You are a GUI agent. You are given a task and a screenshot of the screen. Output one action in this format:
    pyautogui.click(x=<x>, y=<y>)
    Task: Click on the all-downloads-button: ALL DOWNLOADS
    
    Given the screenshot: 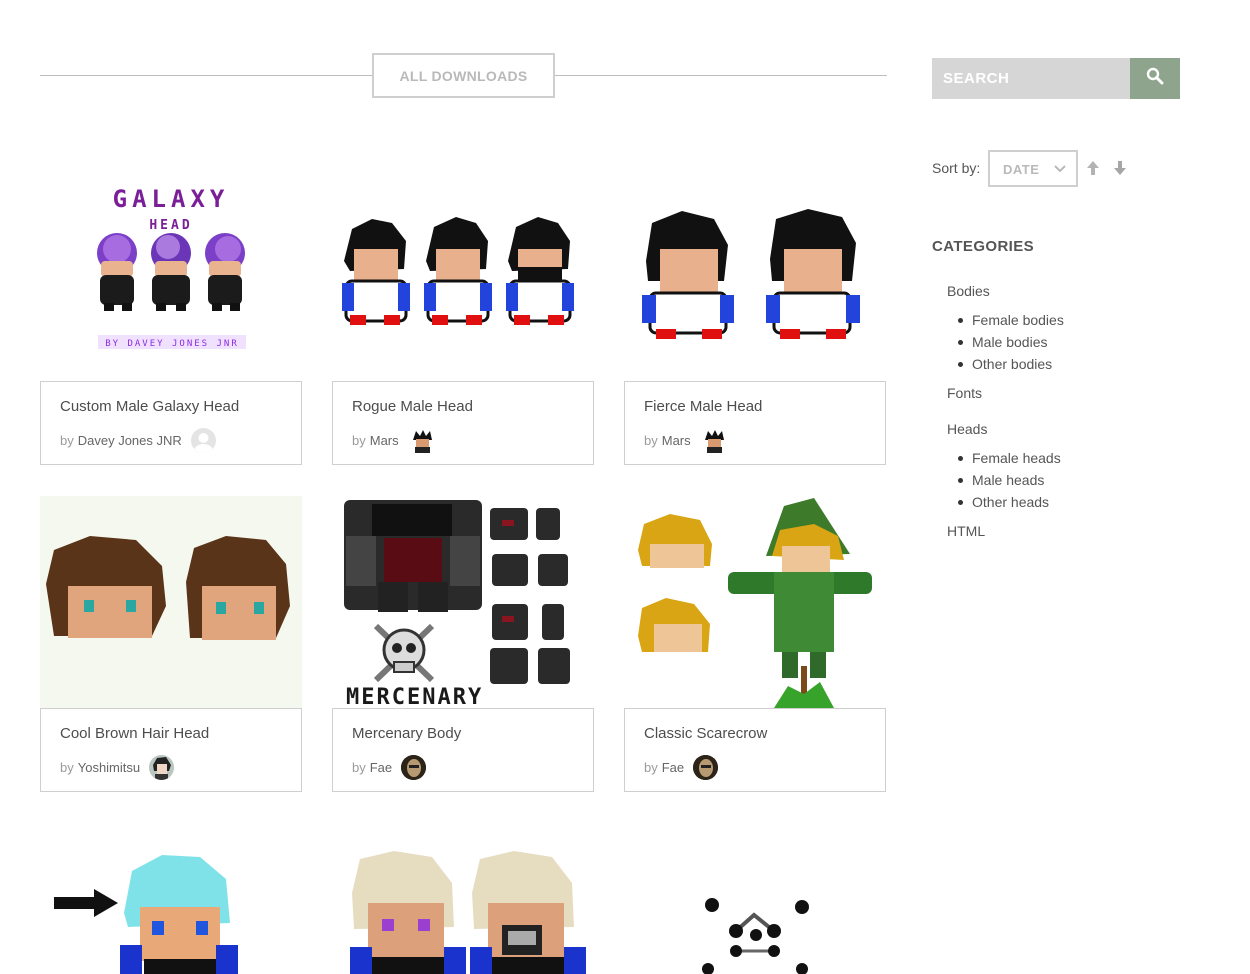 What is the action you would take?
    pyautogui.click(x=463, y=75)
    